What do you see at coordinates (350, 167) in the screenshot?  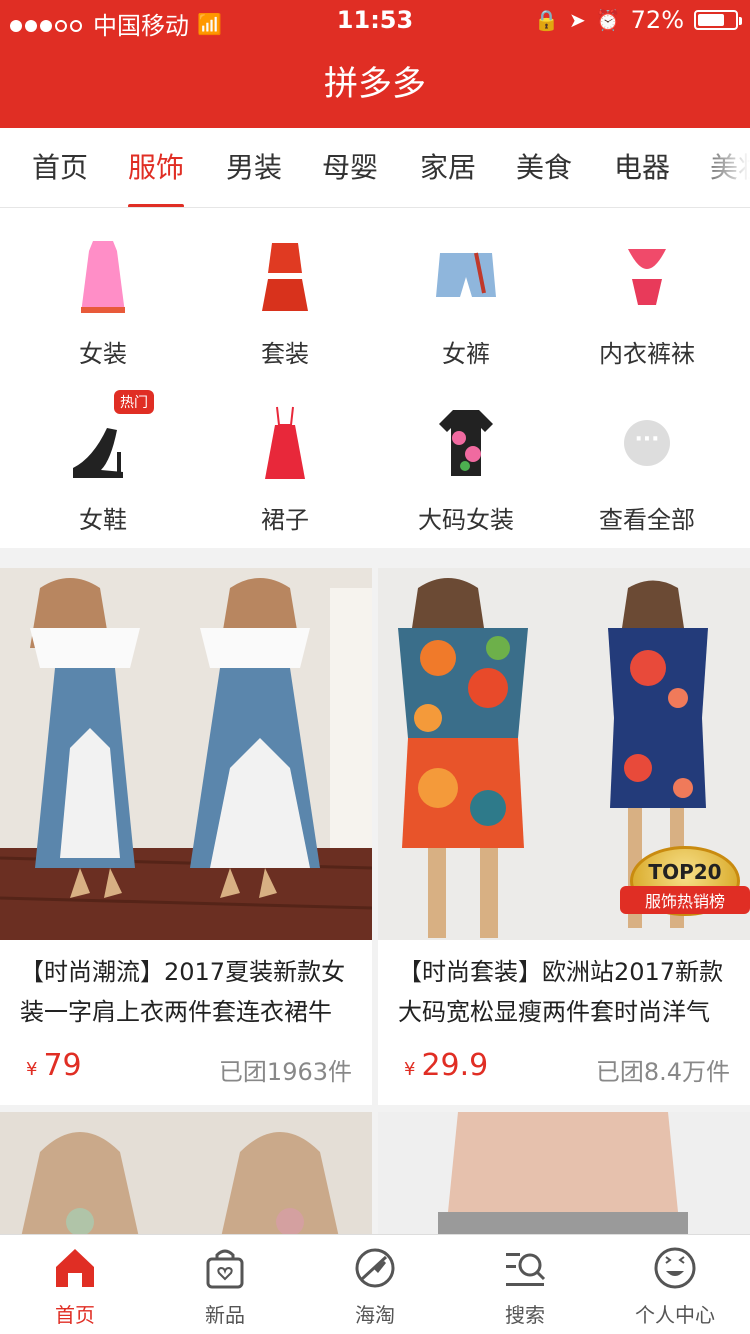 I see `tab-baby: 母婴` at bounding box center [350, 167].